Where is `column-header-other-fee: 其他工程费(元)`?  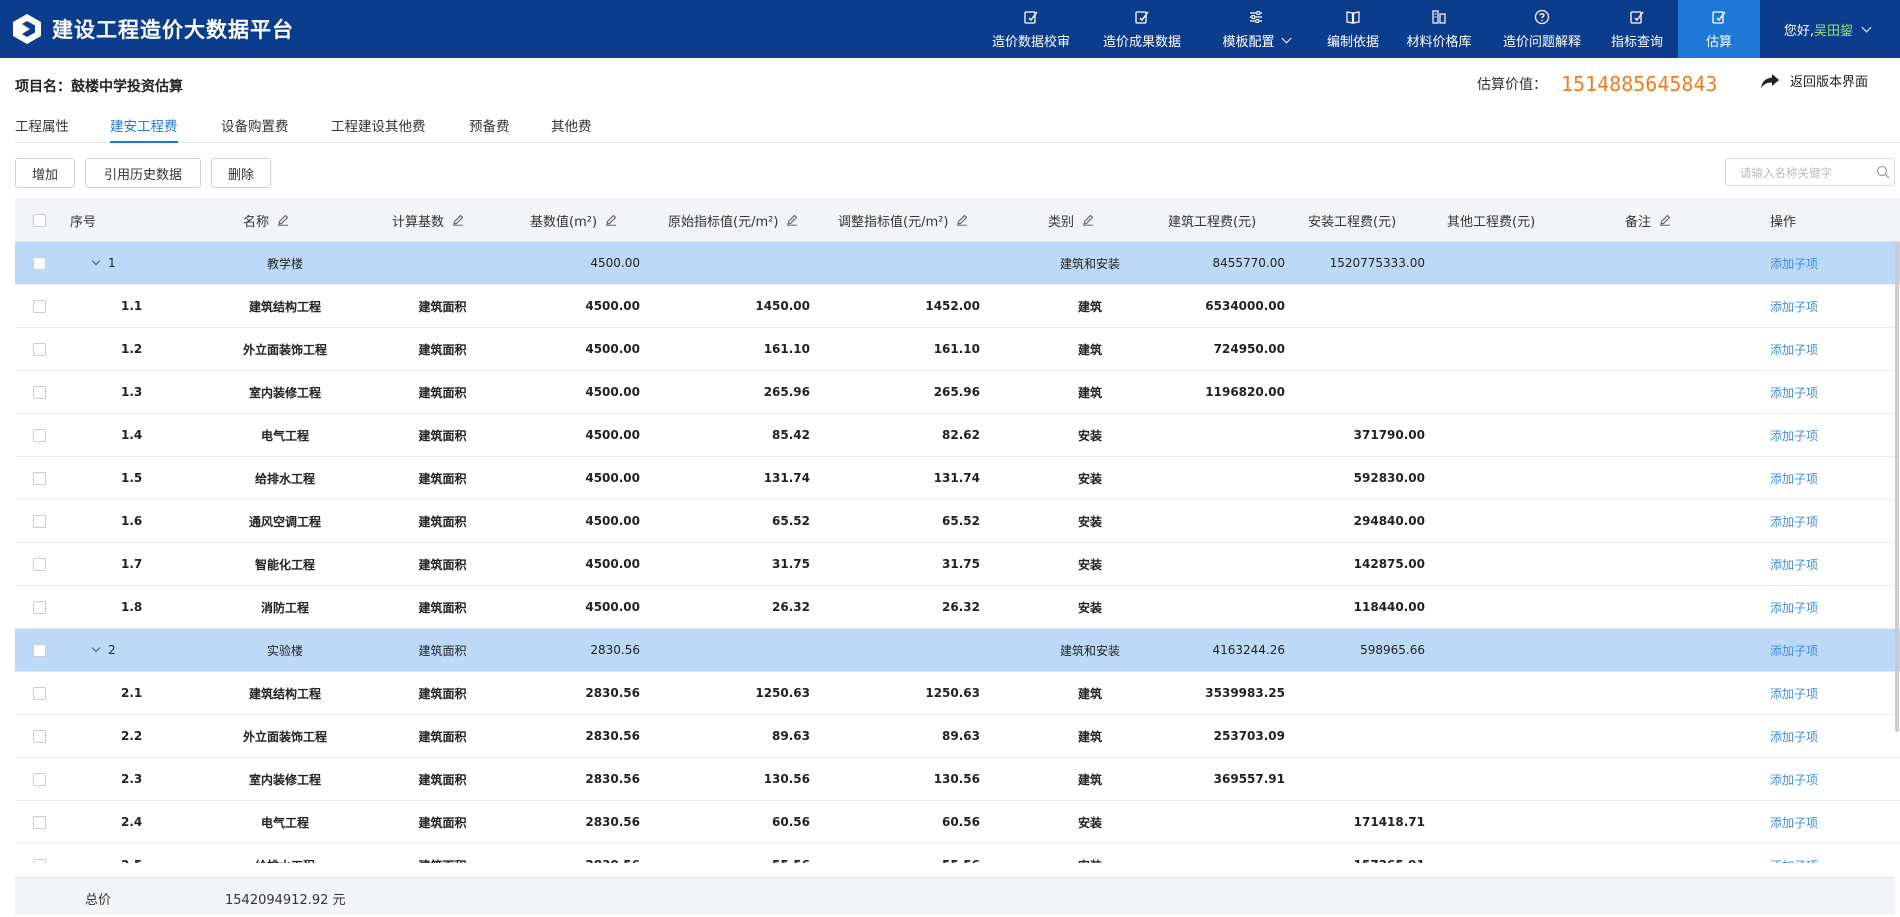
column-header-other-fee: 其他工程费(元) is located at coordinates (1491, 220).